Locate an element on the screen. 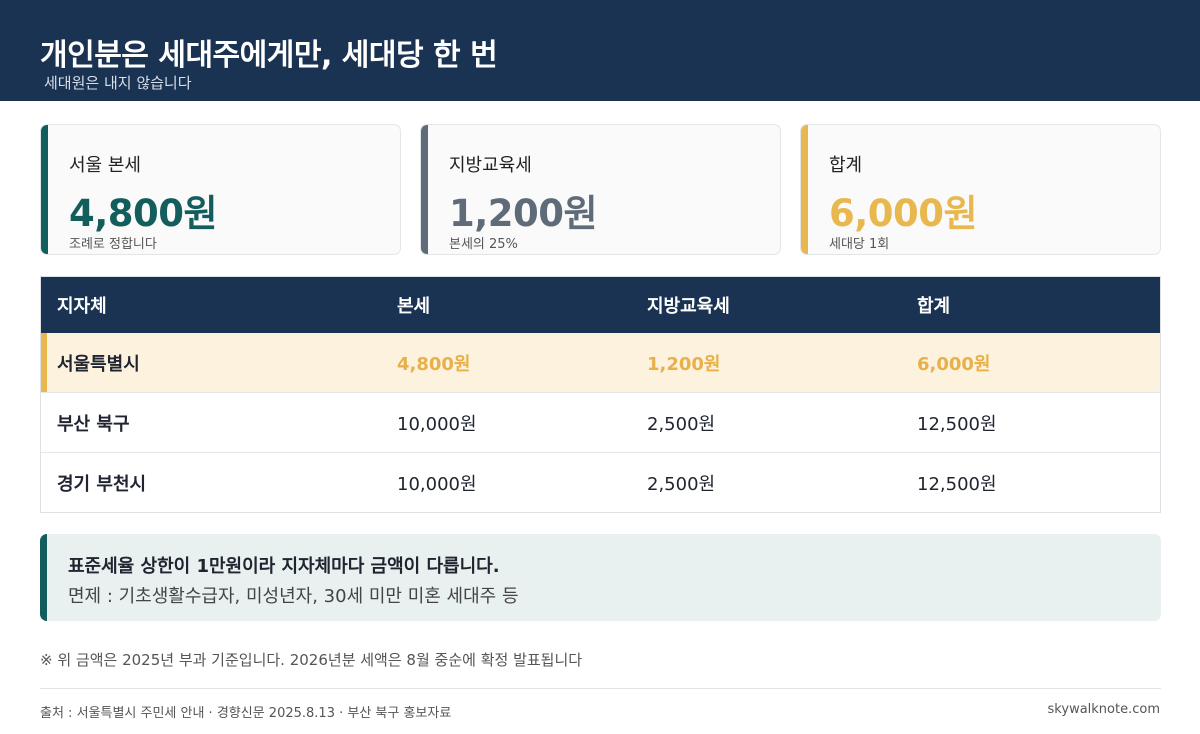  table-header-row: 지자체 본세 지방교육세 합계 is located at coordinates (600, 305).